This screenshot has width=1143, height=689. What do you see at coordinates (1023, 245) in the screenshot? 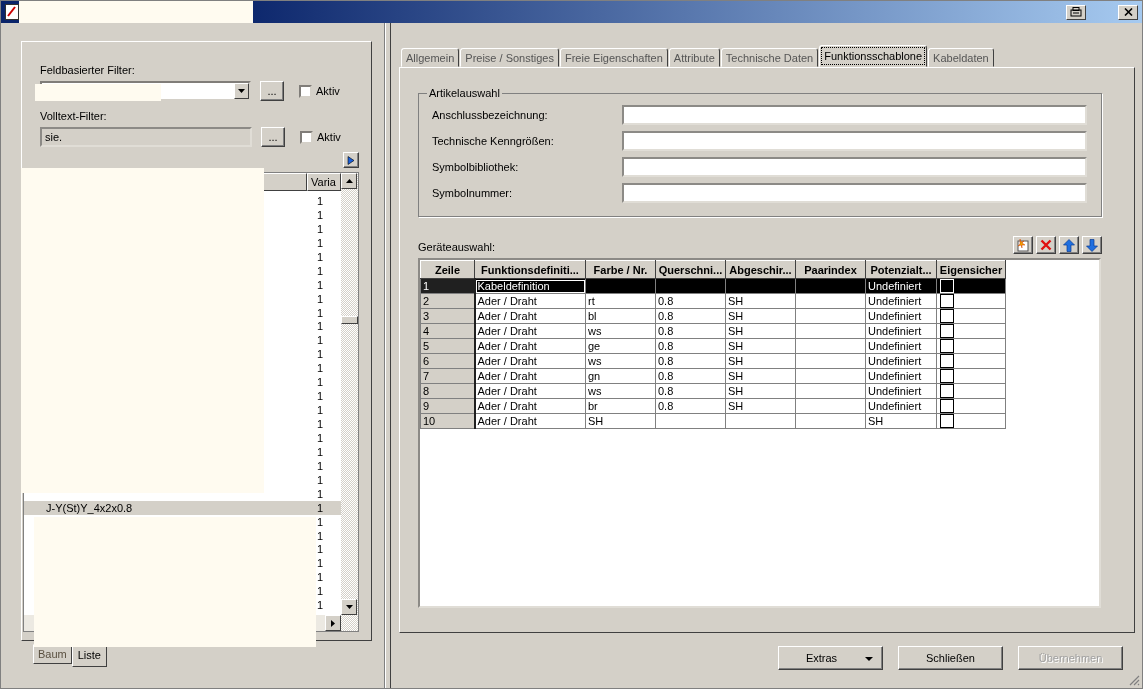
I see `new-button` at bounding box center [1023, 245].